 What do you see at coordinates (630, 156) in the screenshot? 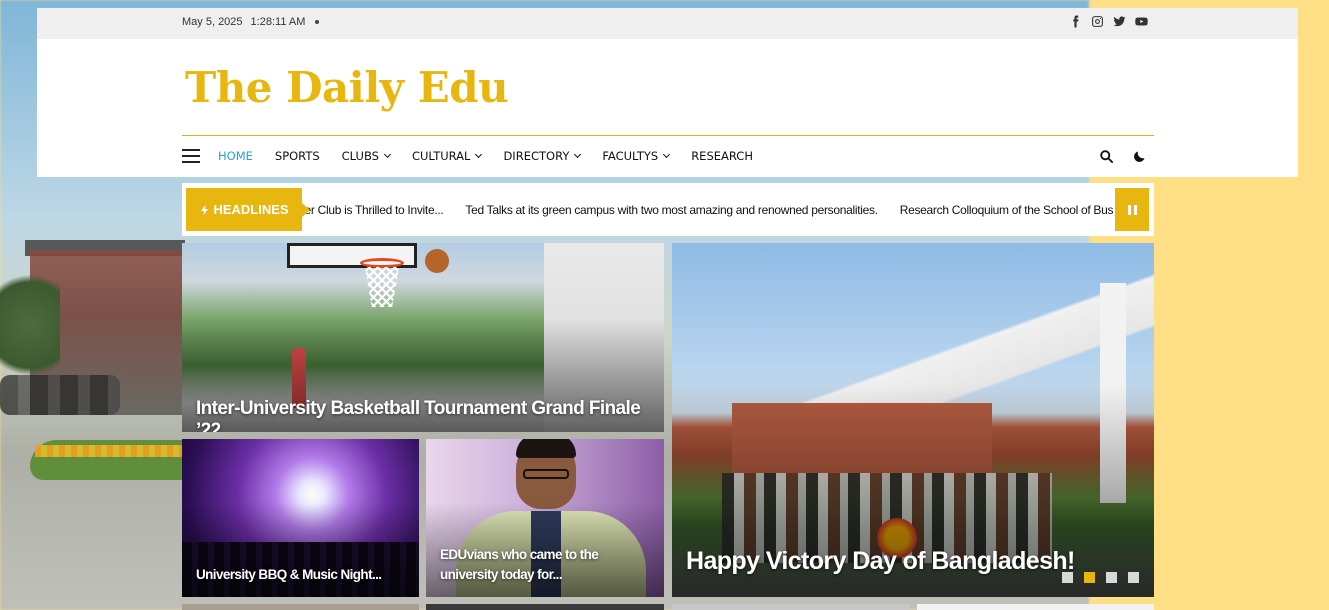
I see `nav-item-label: FACULTYS` at bounding box center [630, 156].